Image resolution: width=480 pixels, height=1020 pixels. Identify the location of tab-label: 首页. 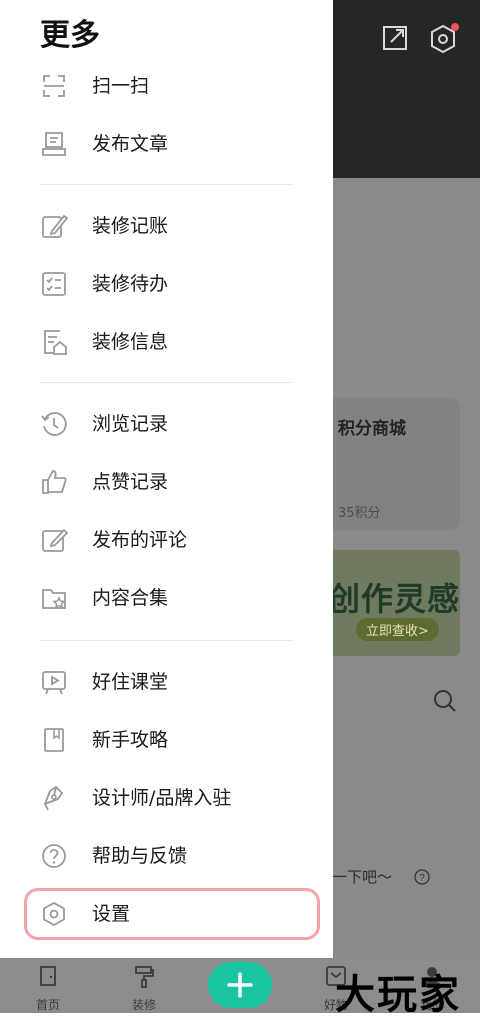
(47, 1005).